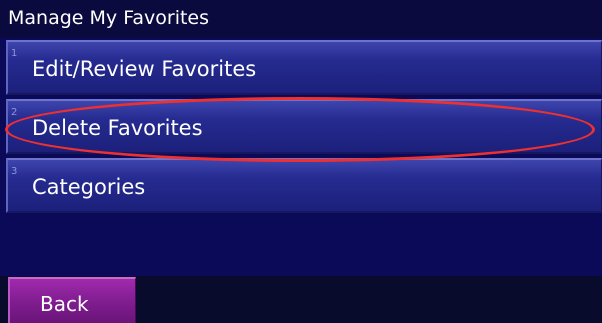 The width and height of the screenshot is (602, 323). Describe the element at coordinates (144, 69) in the screenshot. I see `menu-item-label: Edit/Review Favorites` at that location.